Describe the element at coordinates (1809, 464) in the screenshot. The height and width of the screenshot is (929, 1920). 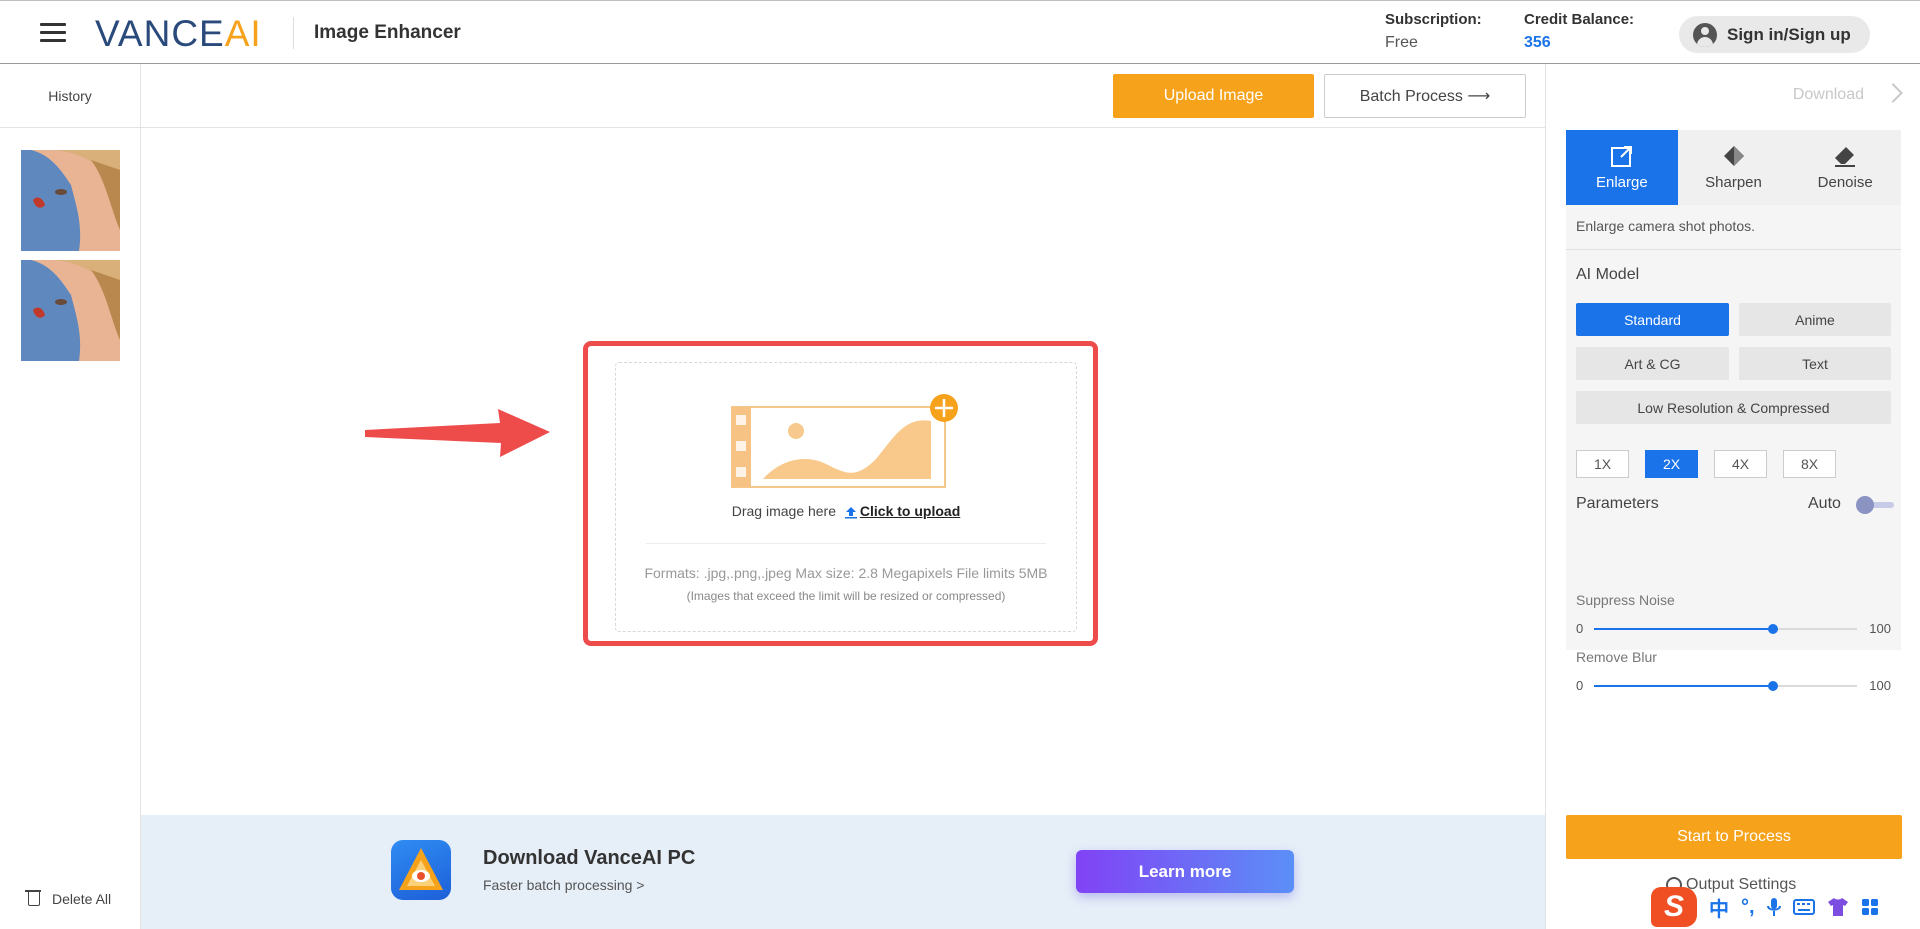
I see `scale-8x-button: 8X` at that location.